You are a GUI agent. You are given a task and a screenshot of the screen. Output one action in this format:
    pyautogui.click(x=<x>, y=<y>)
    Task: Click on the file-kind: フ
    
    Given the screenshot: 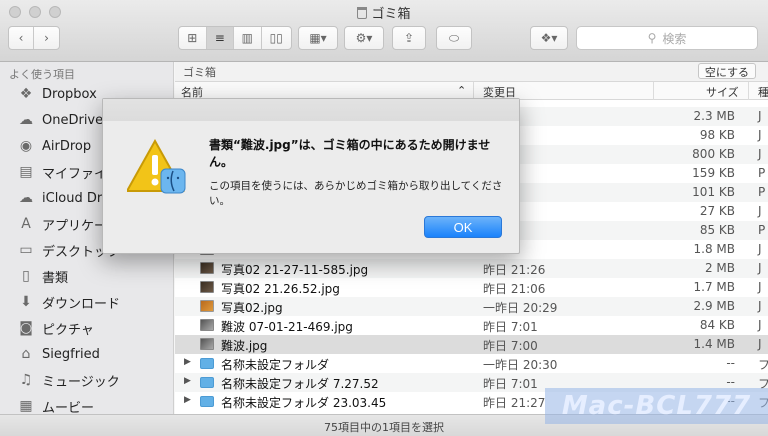 What is the action you would take?
    pyautogui.click(x=763, y=365)
    